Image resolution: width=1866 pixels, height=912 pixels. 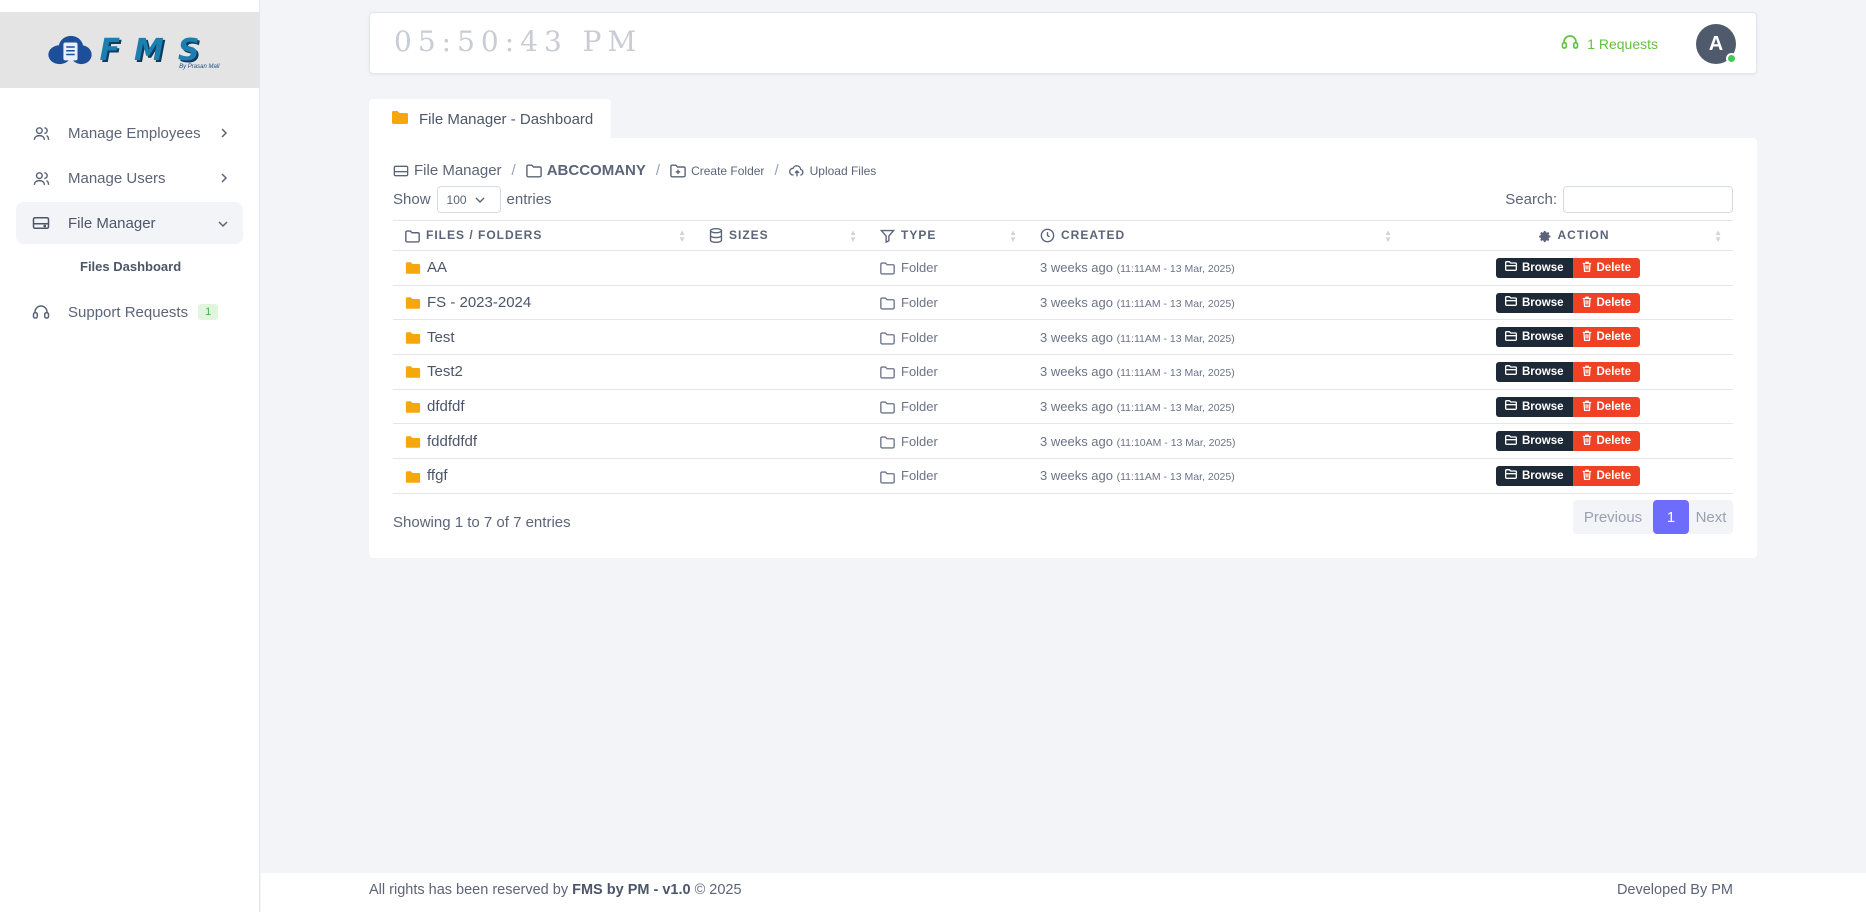 I want to click on cell-name: FS - 2023-2024, so click(x=545, y=303).